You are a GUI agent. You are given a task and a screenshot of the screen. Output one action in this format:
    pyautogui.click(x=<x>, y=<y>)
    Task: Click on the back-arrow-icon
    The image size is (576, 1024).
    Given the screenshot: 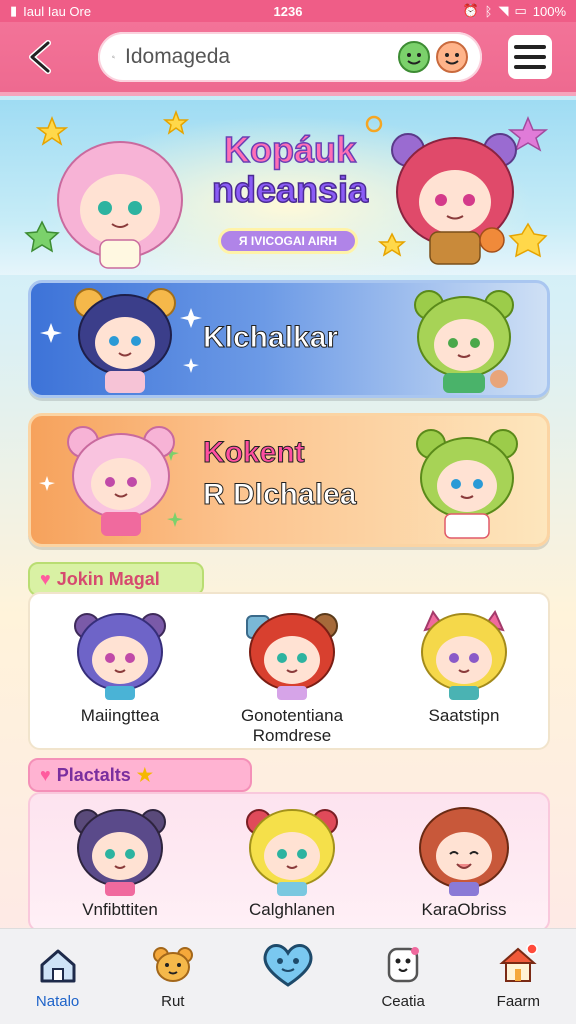 What is the action you would take?
    pyautogui.click(x=40, y=57)
    